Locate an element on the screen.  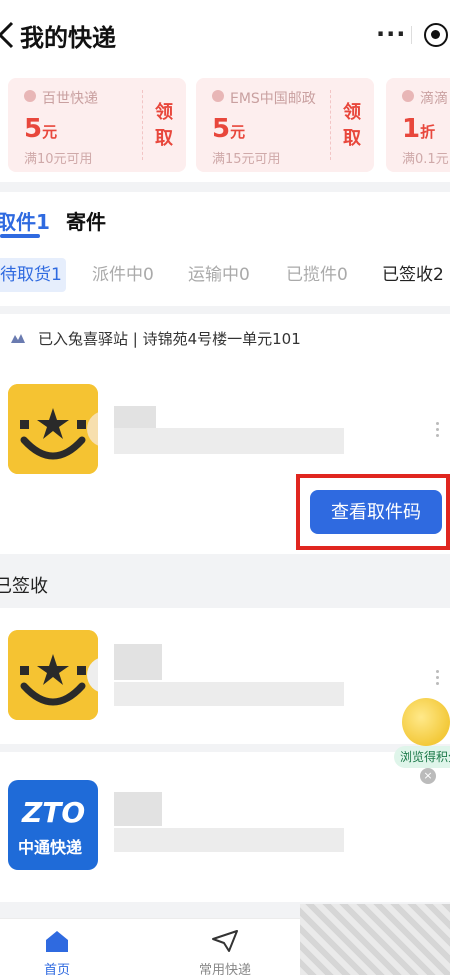
tab-send: 寄件 is located at coordinates (86, 220).